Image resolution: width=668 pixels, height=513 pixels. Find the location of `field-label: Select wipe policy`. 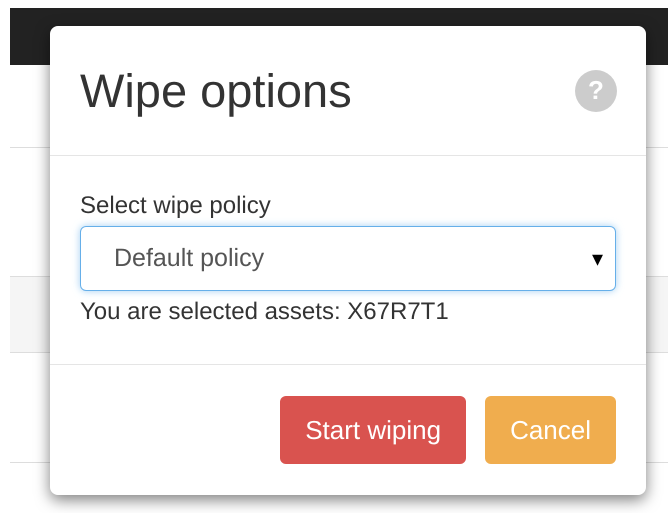

field-label: Select wipe policy is located at coordinates (176, 206).